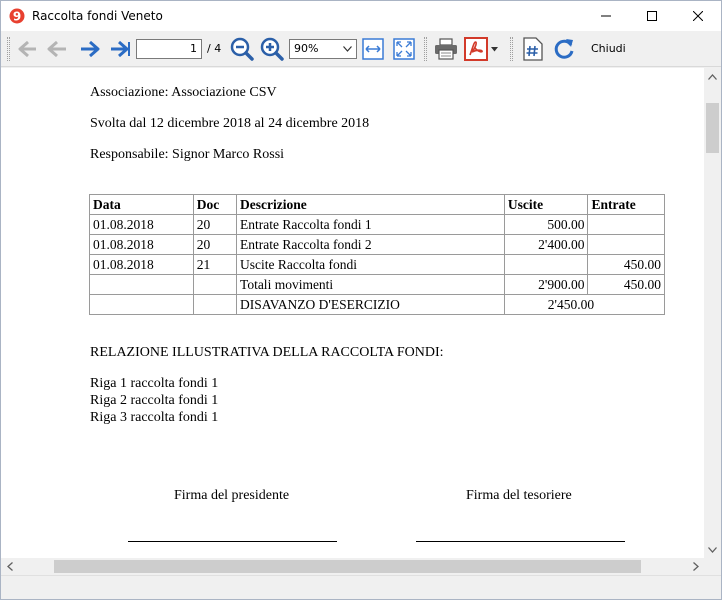  I want to click on refresh-icon, so click(564, 49).